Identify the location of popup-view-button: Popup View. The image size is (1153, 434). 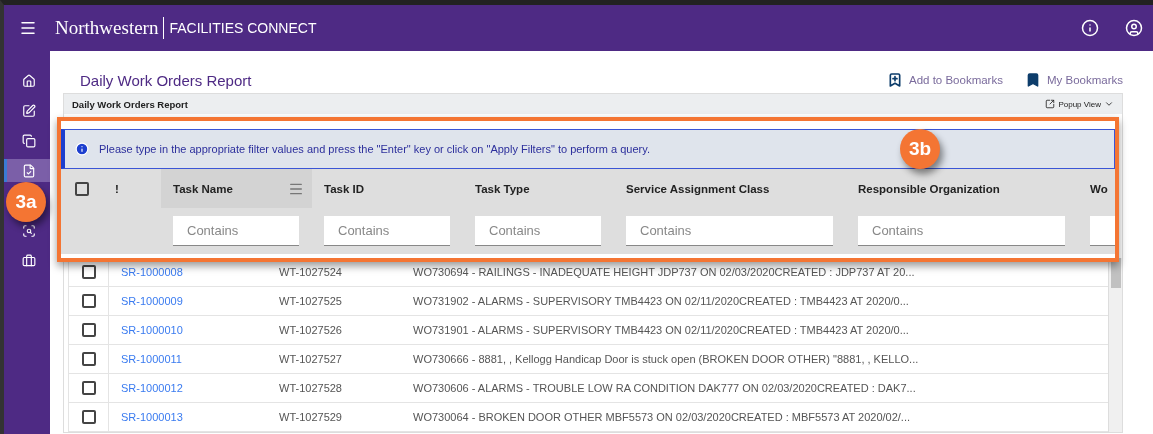
(1079, 104).